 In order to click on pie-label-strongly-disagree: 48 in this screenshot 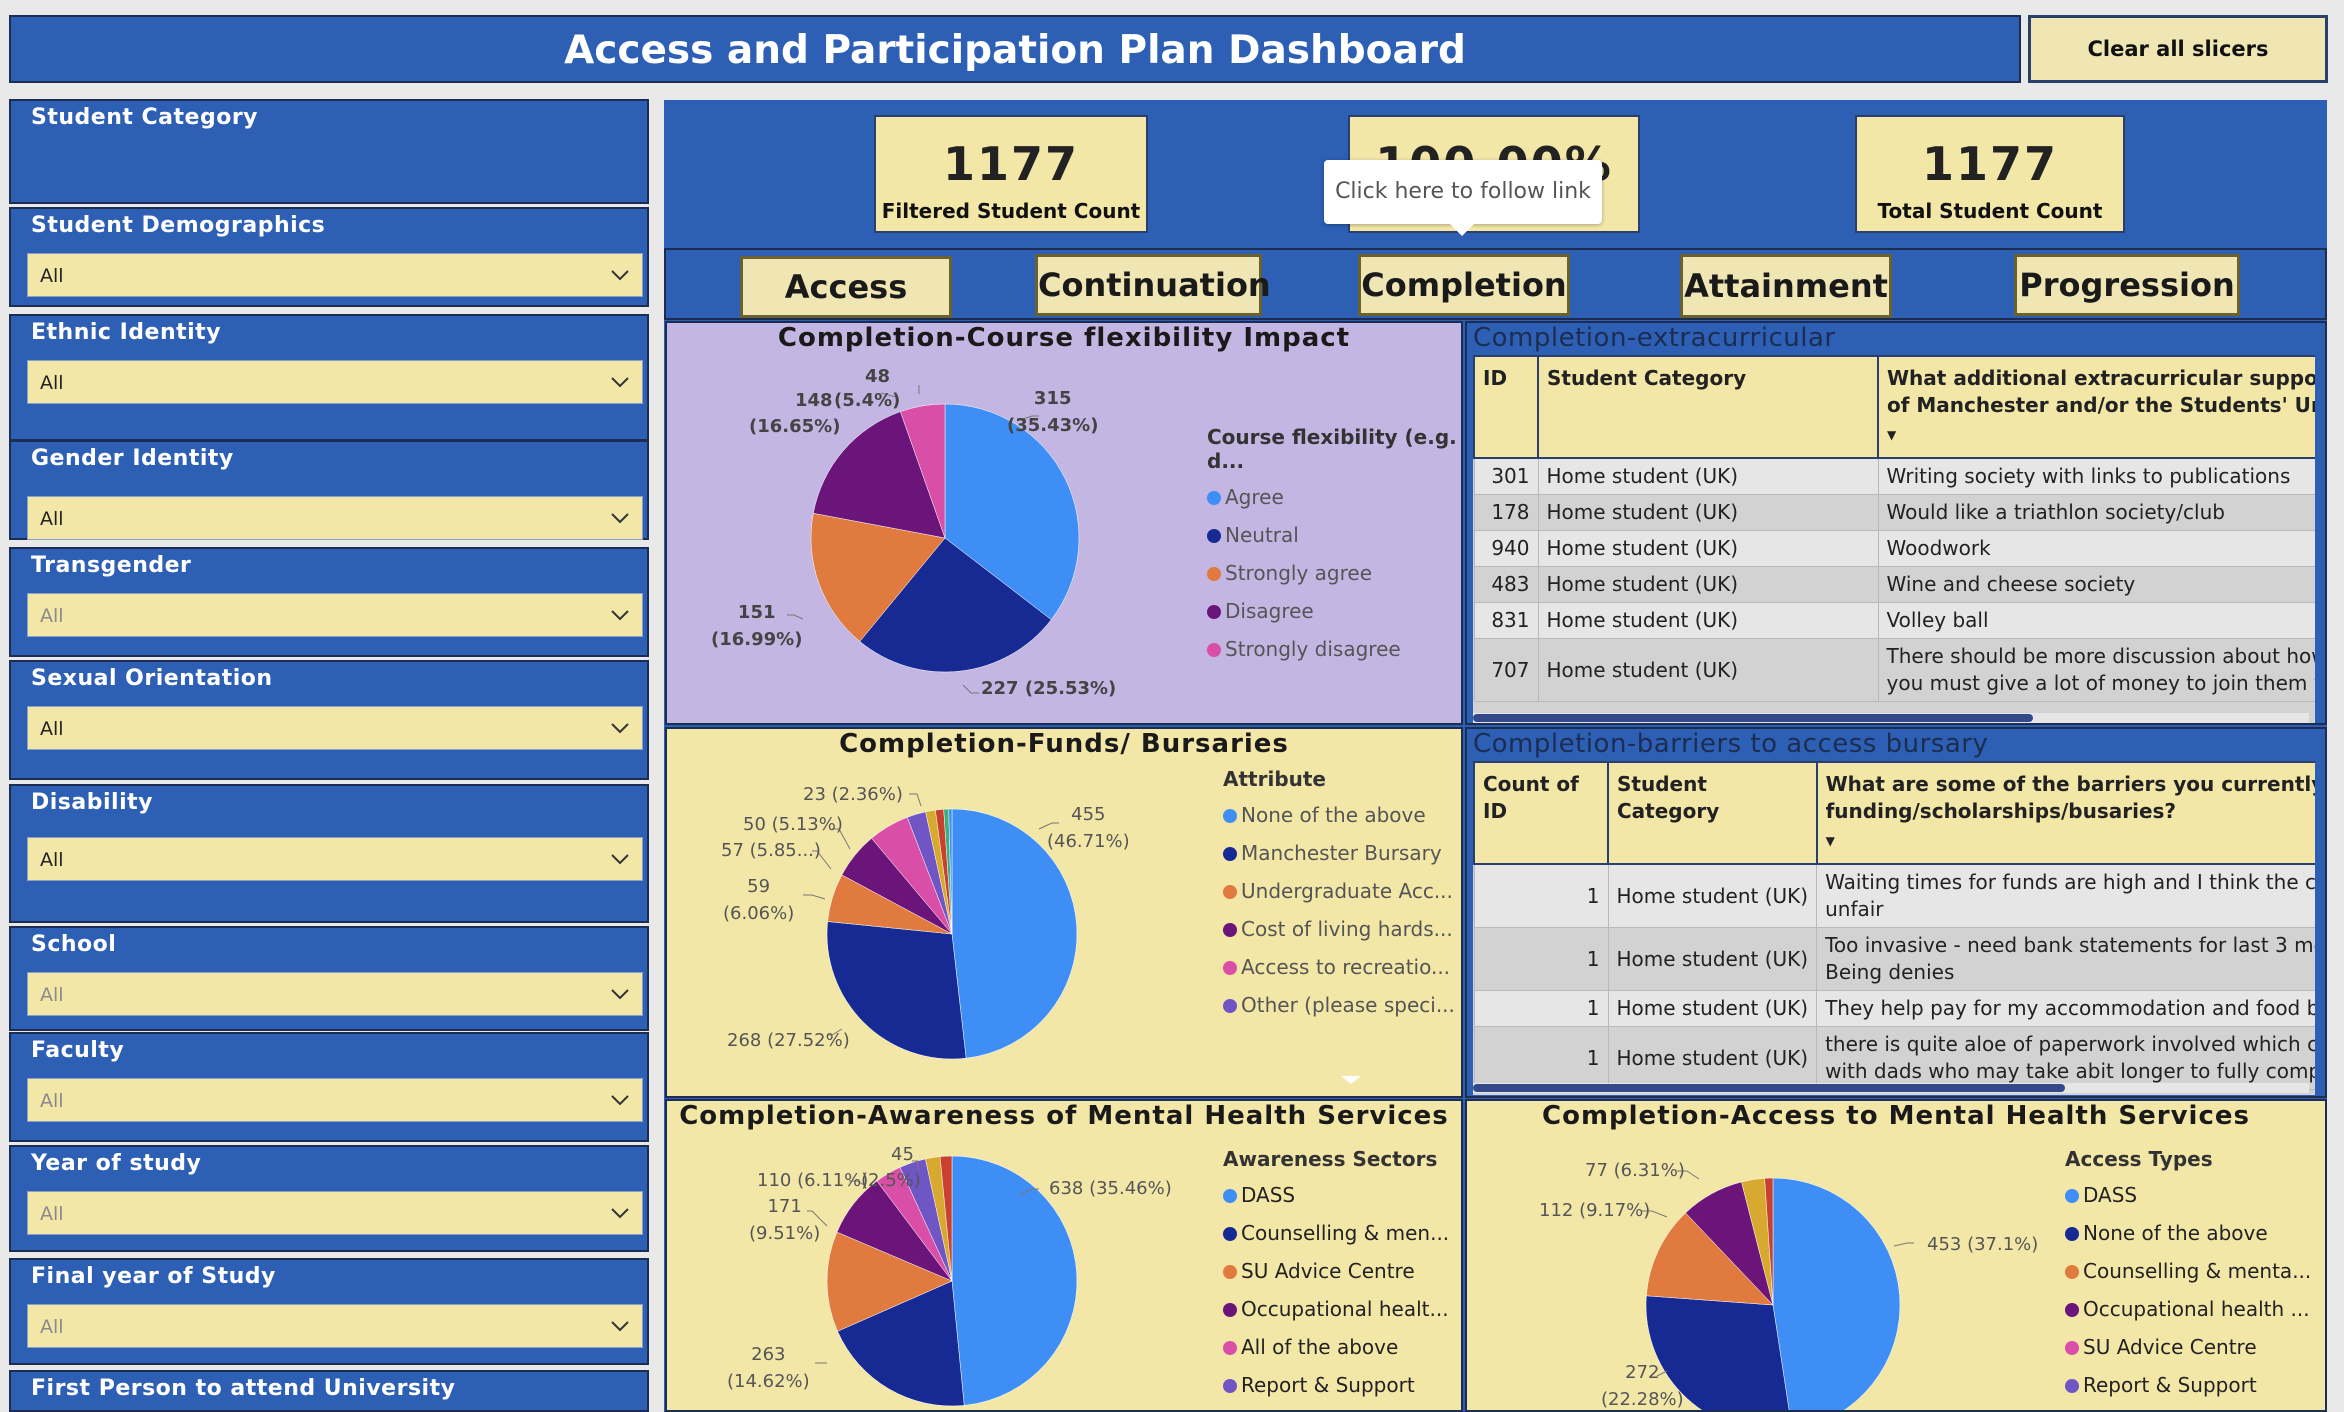, I will do `click(878, 376)`.